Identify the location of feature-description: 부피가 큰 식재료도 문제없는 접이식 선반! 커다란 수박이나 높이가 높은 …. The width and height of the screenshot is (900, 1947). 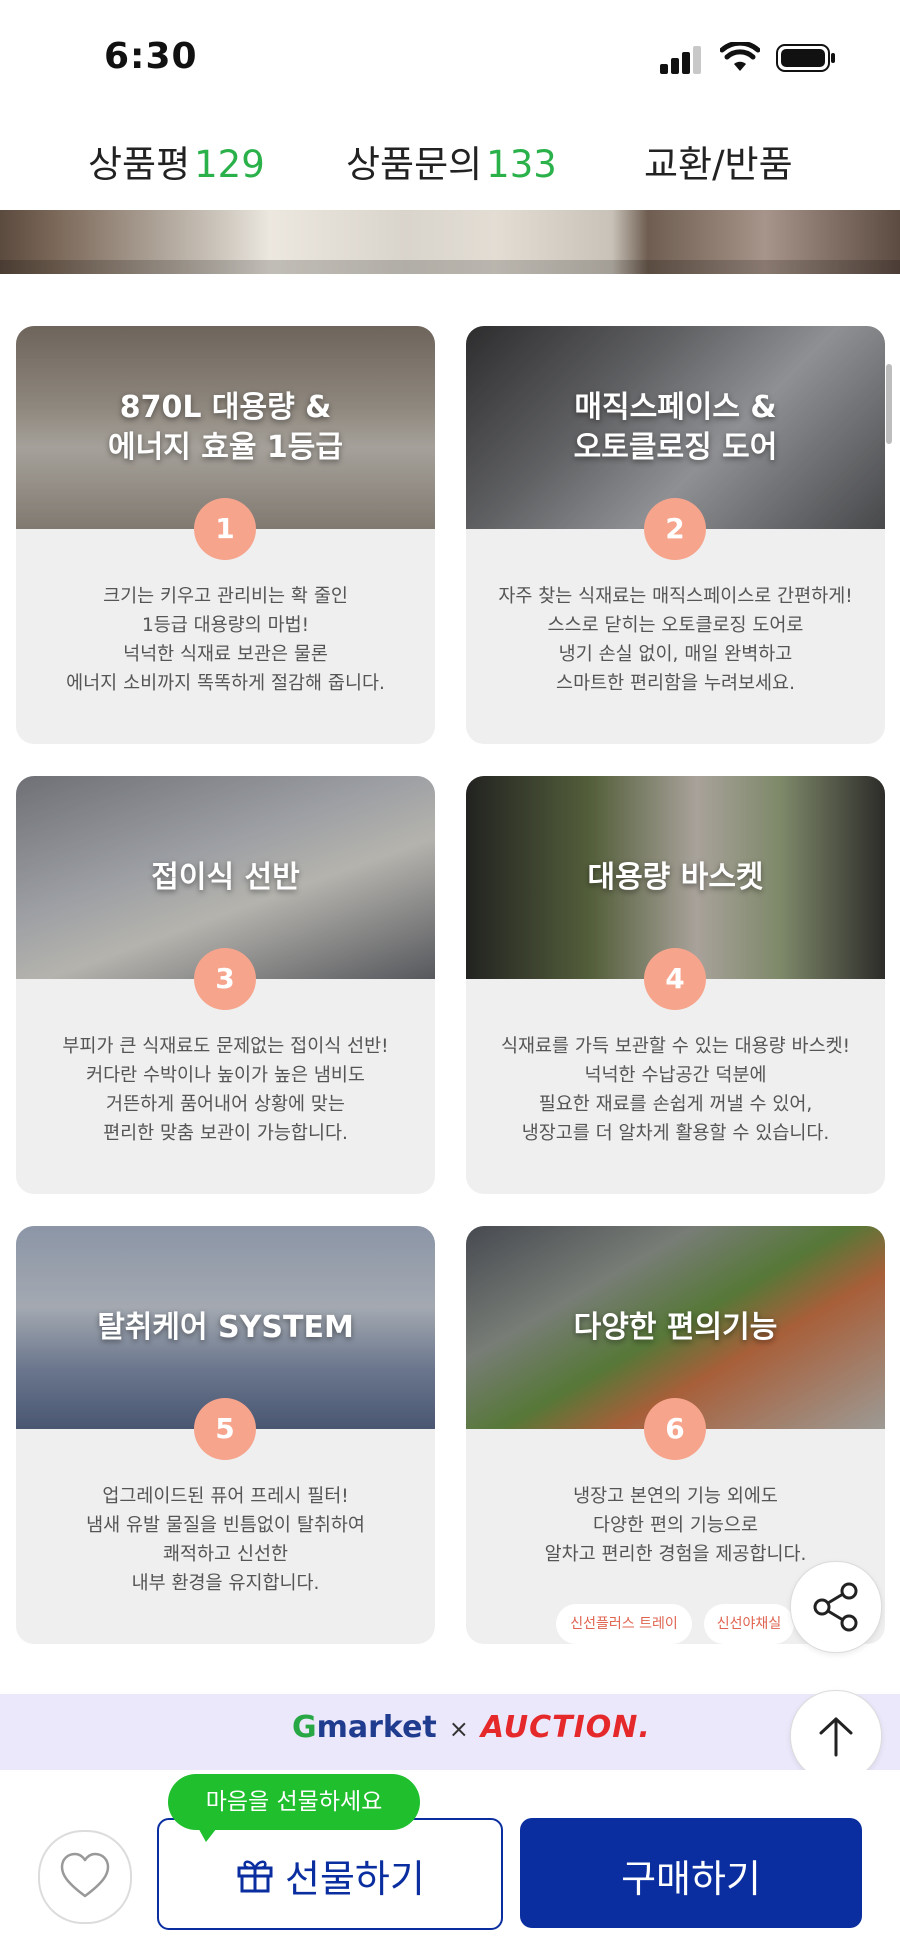
(225, 1090).